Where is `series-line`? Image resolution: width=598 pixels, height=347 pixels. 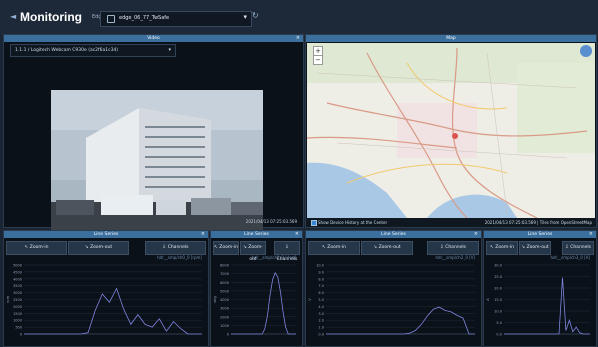
series-line is located at coordinates (400, 320).